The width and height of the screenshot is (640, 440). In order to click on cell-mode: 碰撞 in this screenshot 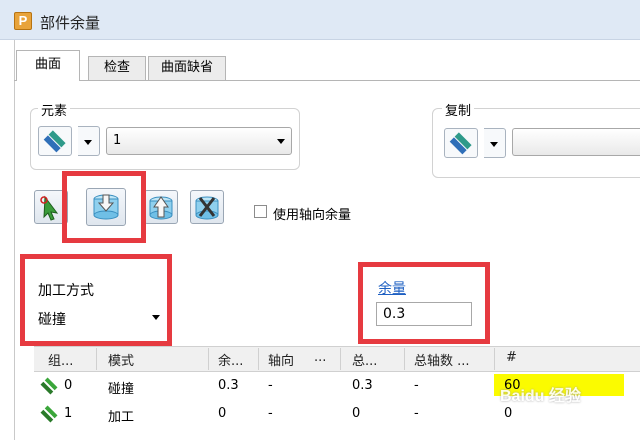, I will do `click(121, 389)`.